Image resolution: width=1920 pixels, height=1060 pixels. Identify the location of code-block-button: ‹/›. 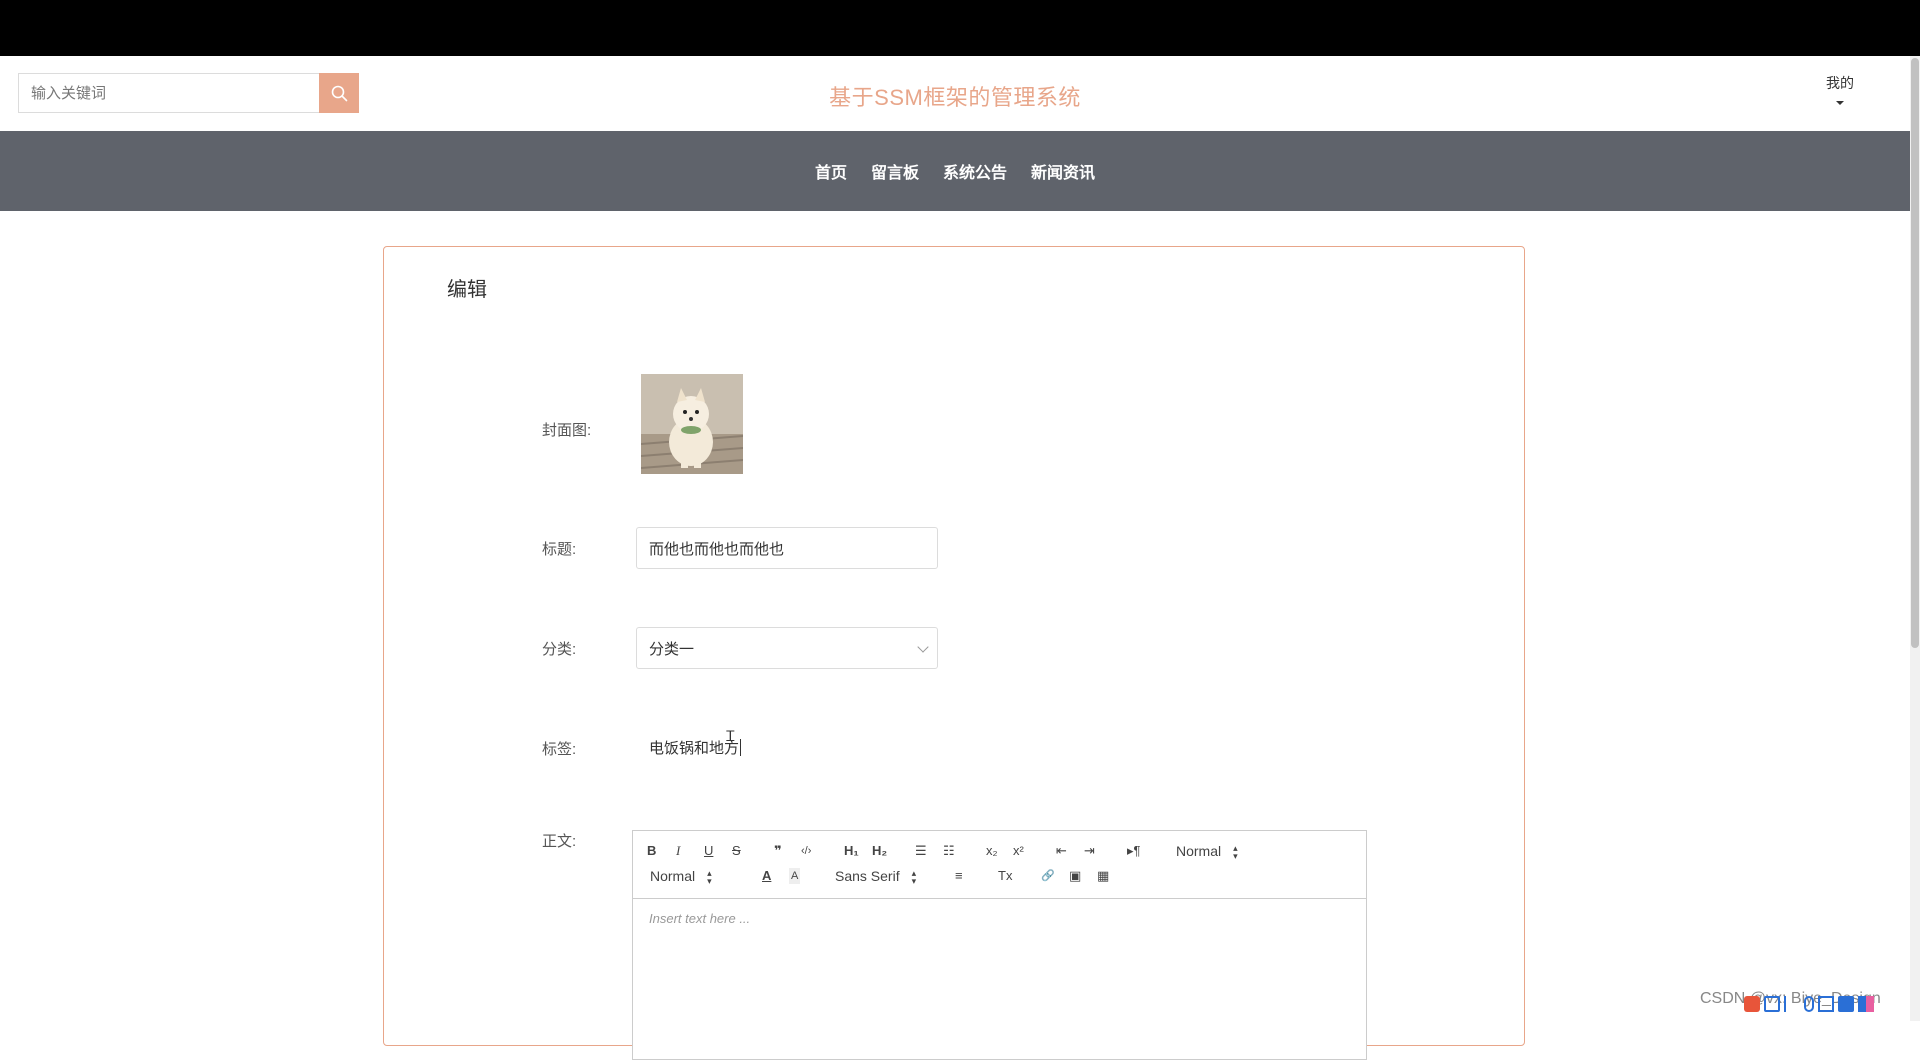
(806, 851).